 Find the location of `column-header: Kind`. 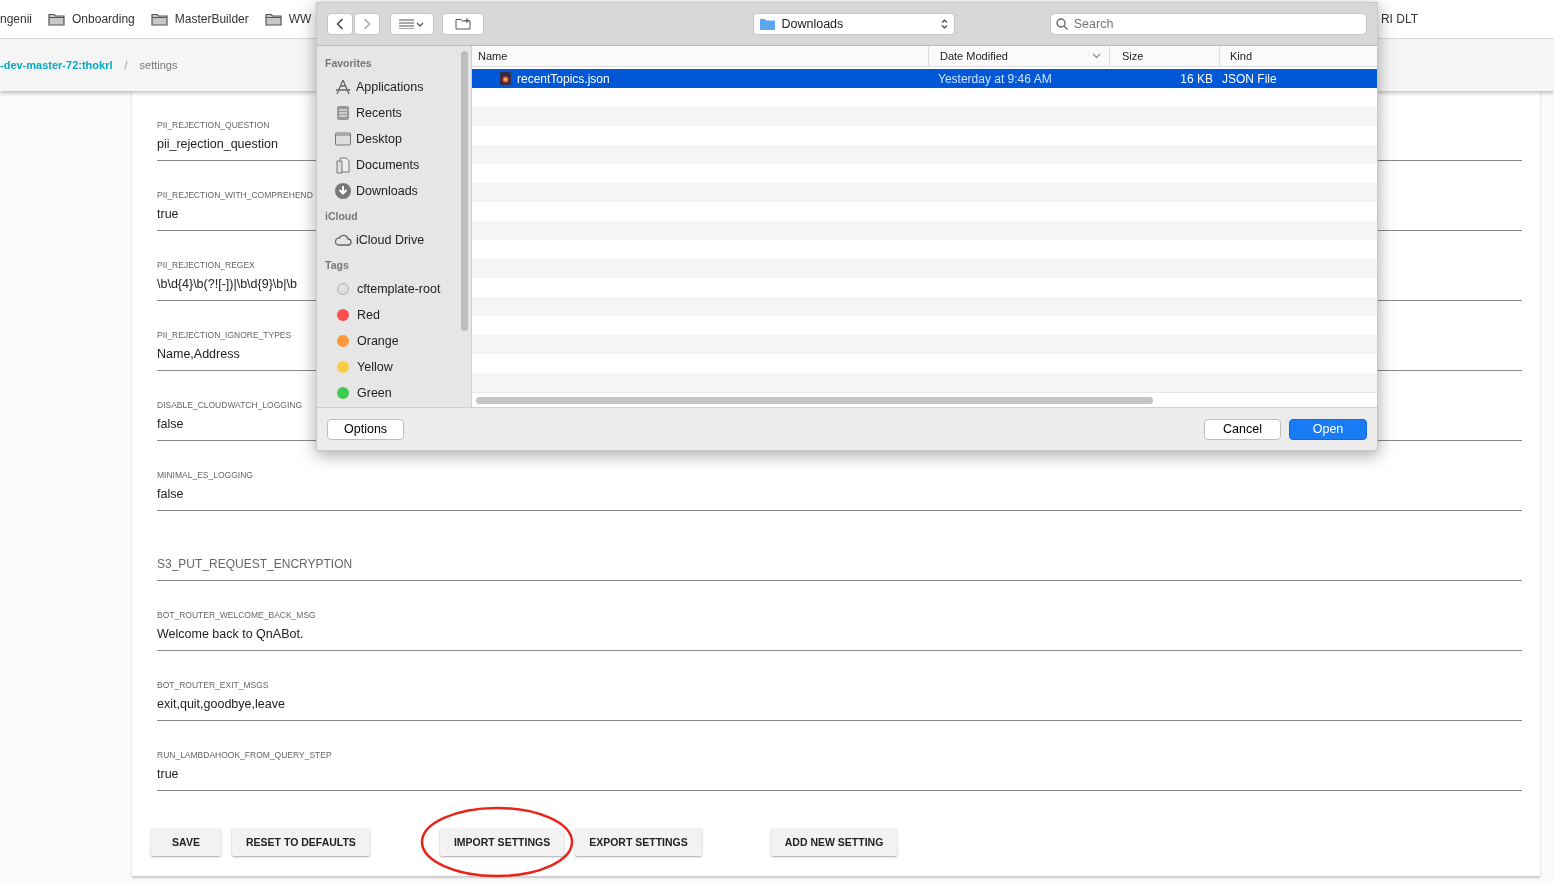

column-header: Kind is located at coordinates (1298, 56).